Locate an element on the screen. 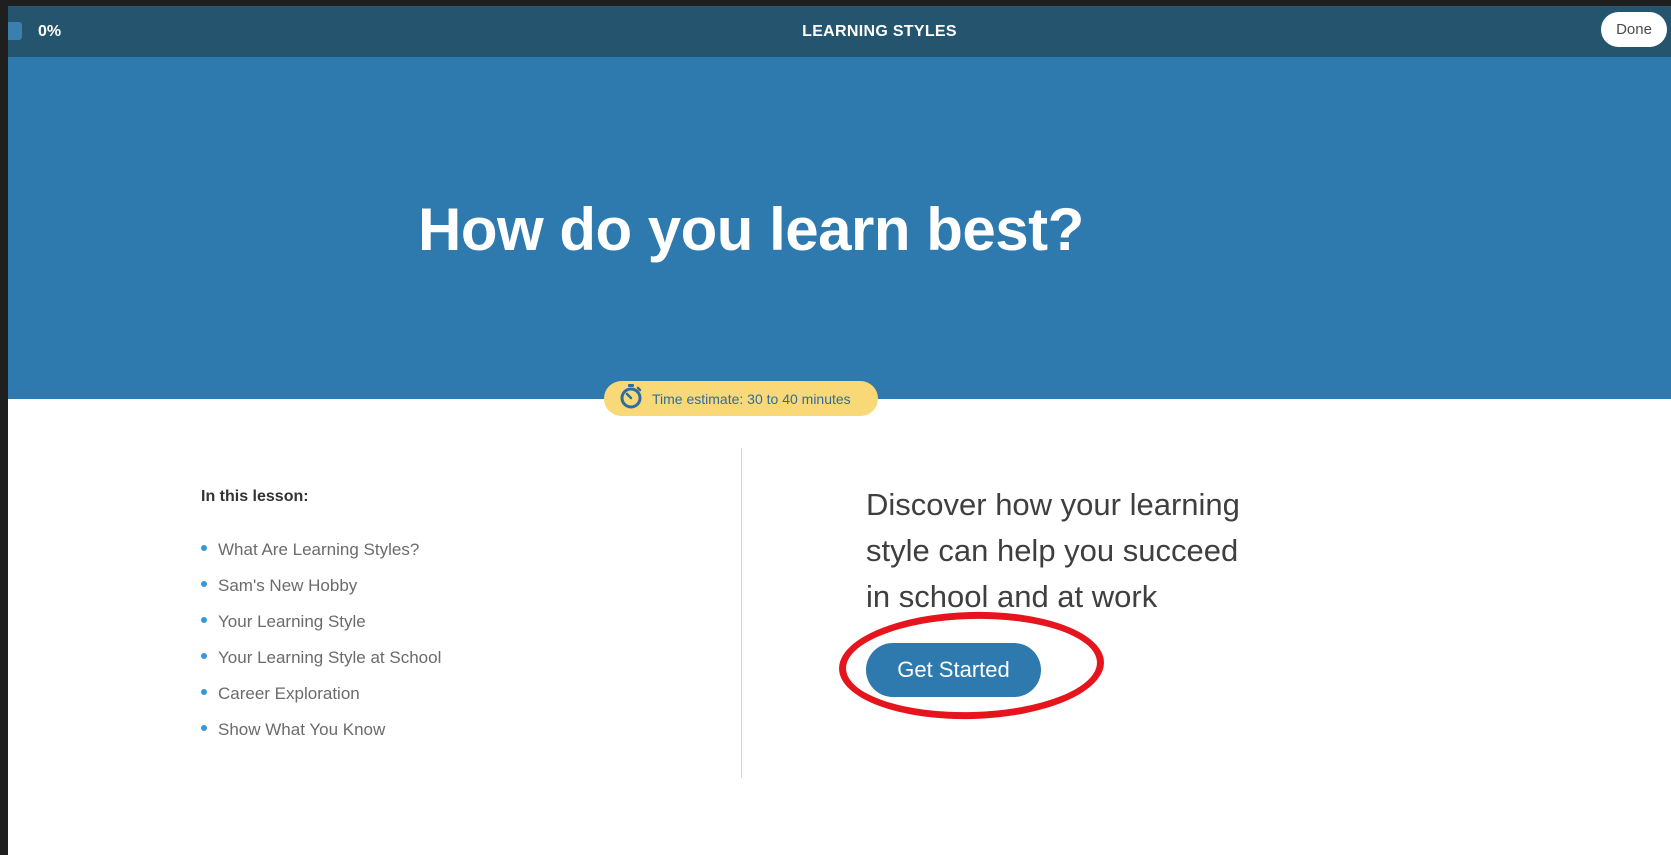  time-estimate-badge: Time estimate: 30 to 40 minutes is located at coordinates (741, 398).